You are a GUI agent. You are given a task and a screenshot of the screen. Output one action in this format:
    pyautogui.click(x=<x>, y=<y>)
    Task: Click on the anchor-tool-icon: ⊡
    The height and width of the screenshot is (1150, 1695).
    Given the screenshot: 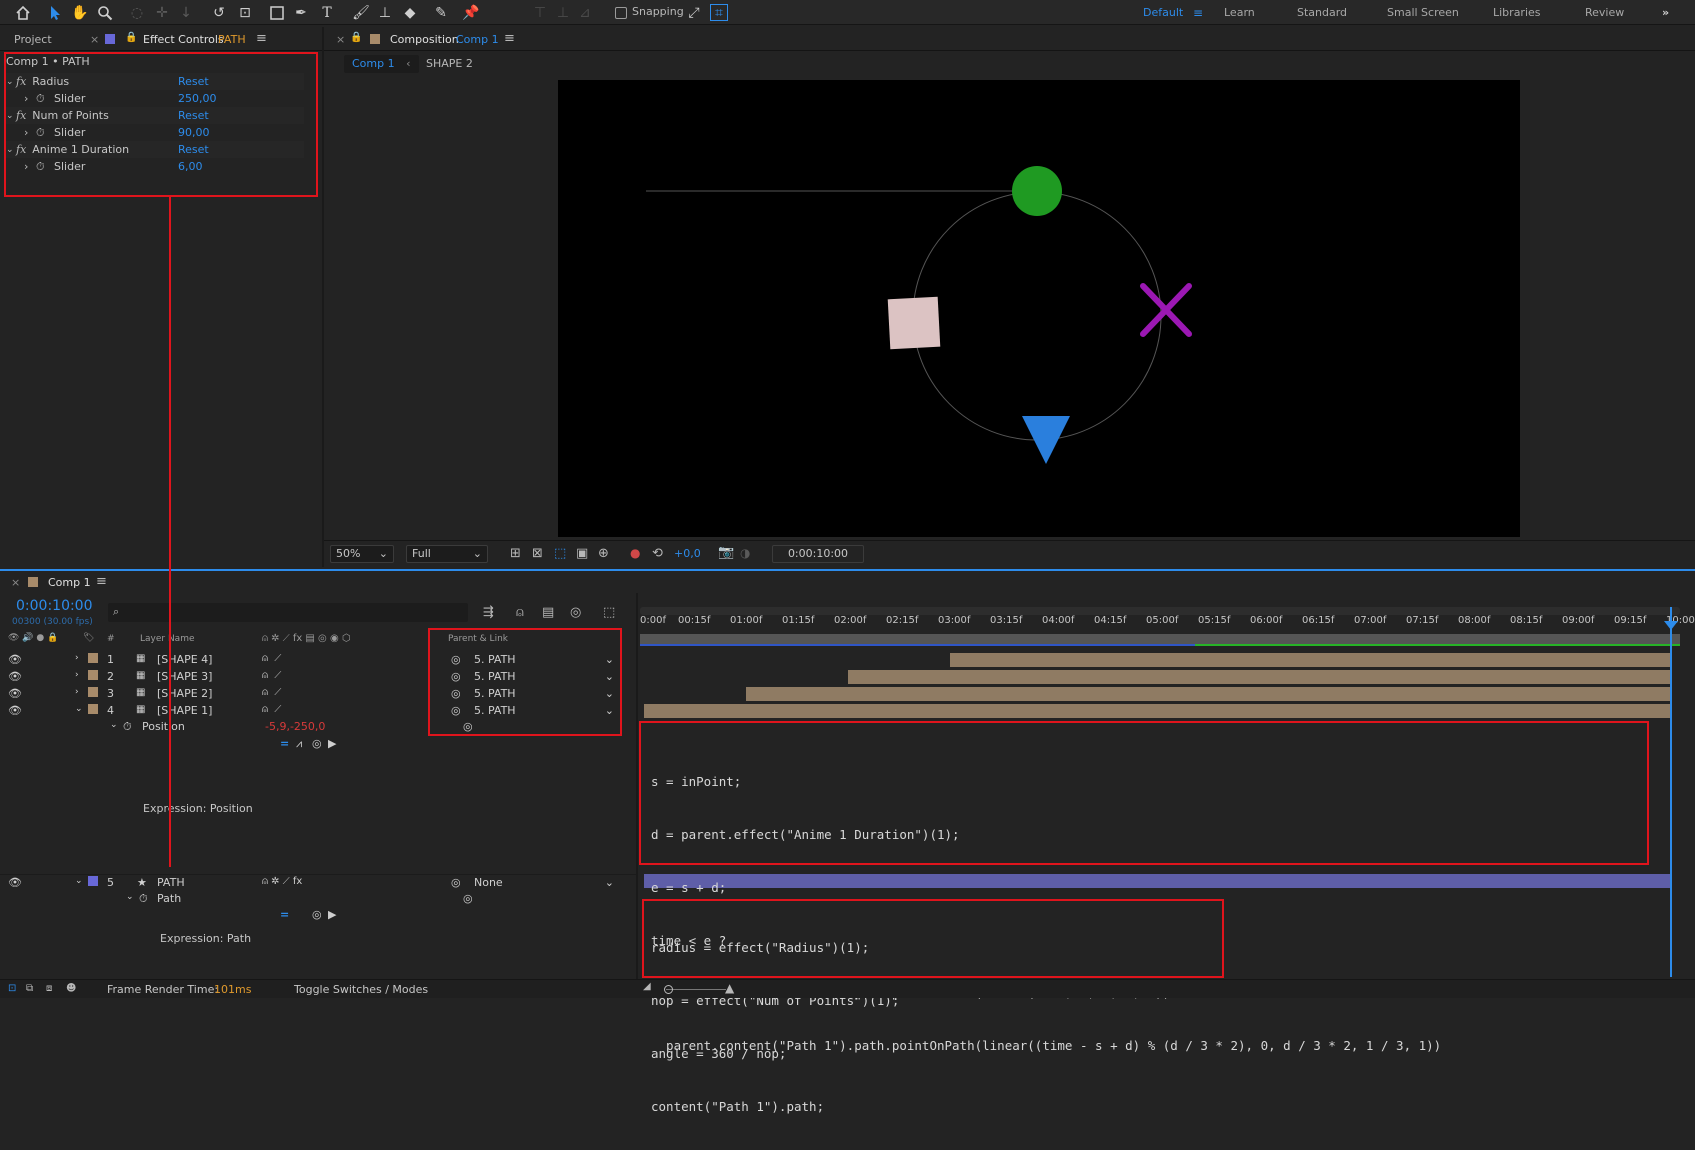 What is the action you would take?
    pyautogui.click(x=245, y=12)
    